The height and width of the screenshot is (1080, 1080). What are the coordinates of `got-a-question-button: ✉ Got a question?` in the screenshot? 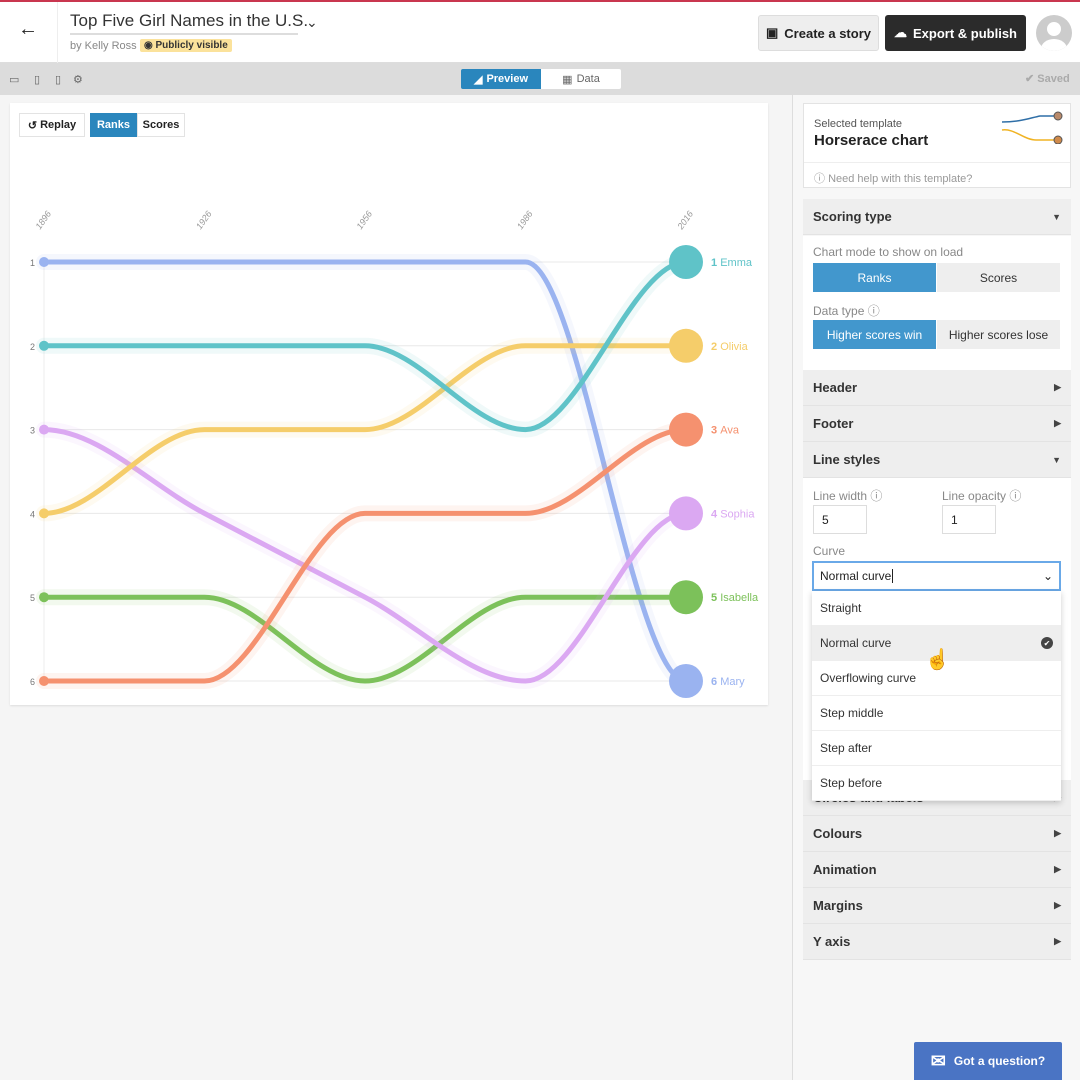 It's located at (988, 1061).